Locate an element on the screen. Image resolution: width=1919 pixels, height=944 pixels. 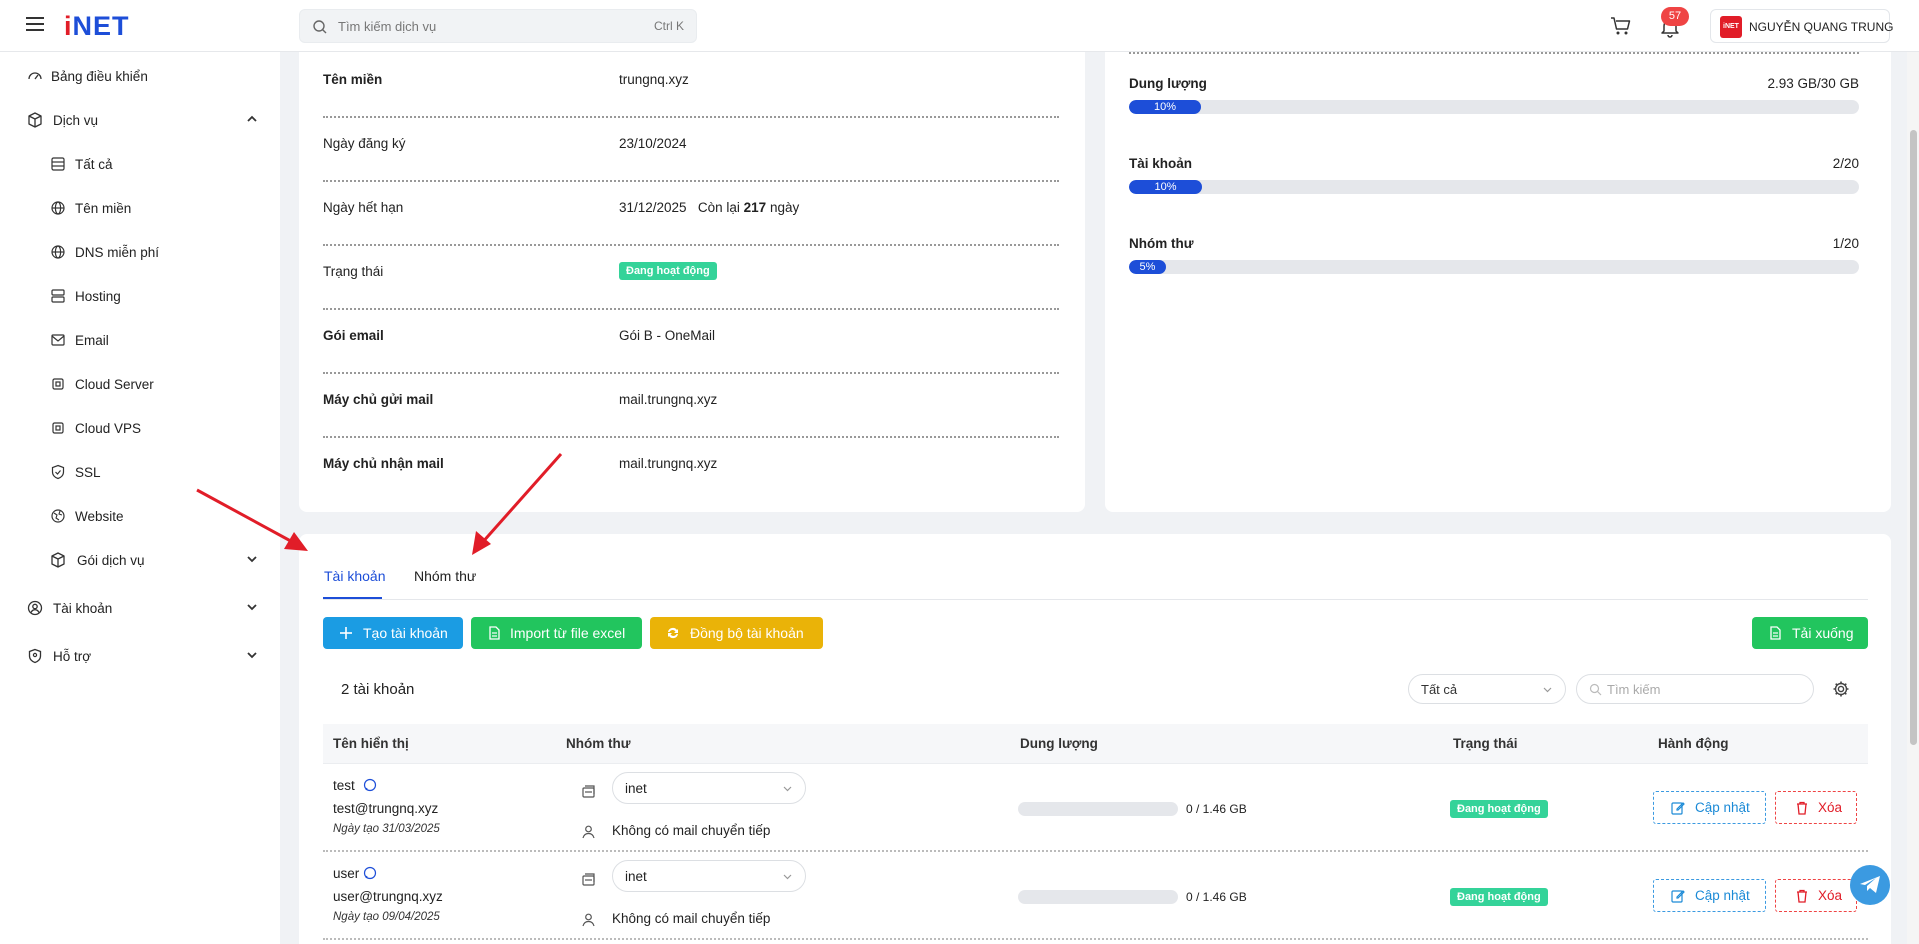
status-filter-select: Tất cả is located at coordinates (1487, 689).